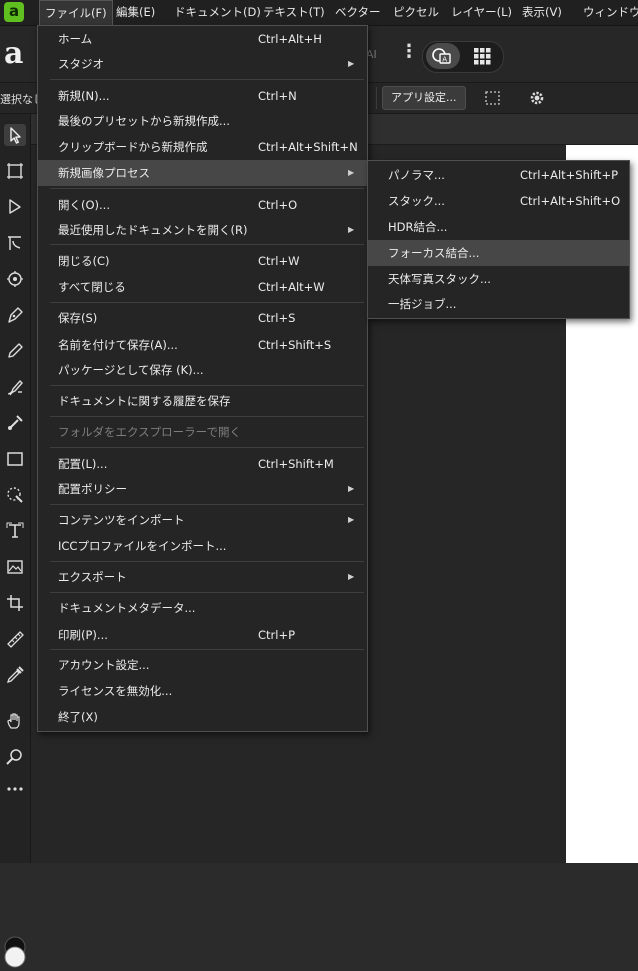  What do you see at coordinates (498, 175) in the screenshot?
I see `submenu-item-panorama: パノラマ... Ctrl+Alt+Shift+P` at bounding box center [498, 175].